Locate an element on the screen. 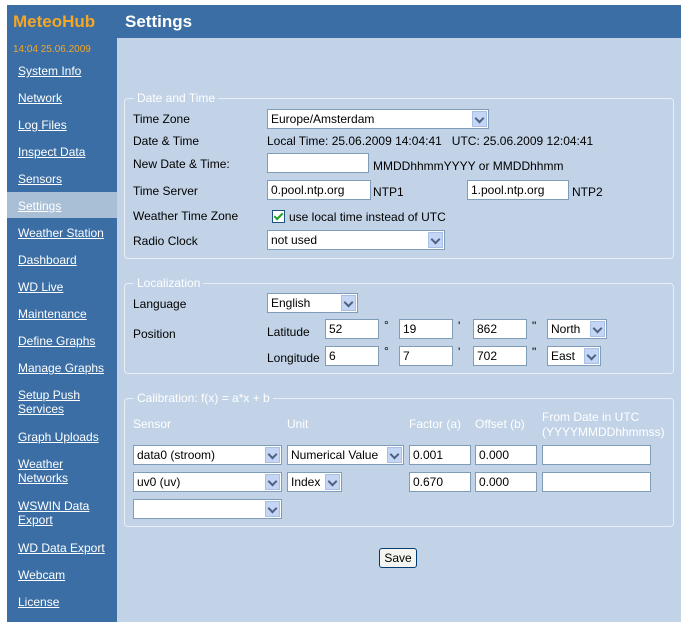  timezone-label: Time Zone is located at coordinates (161, 119).